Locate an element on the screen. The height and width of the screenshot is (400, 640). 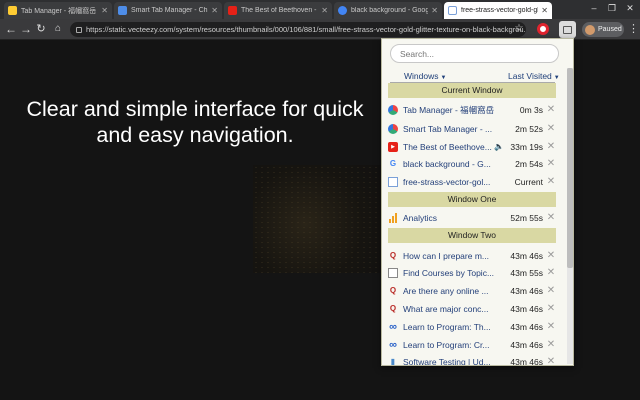
tab-list-item: G black background - G... 2m 54s ✕ is located at coordinates (472, 163).